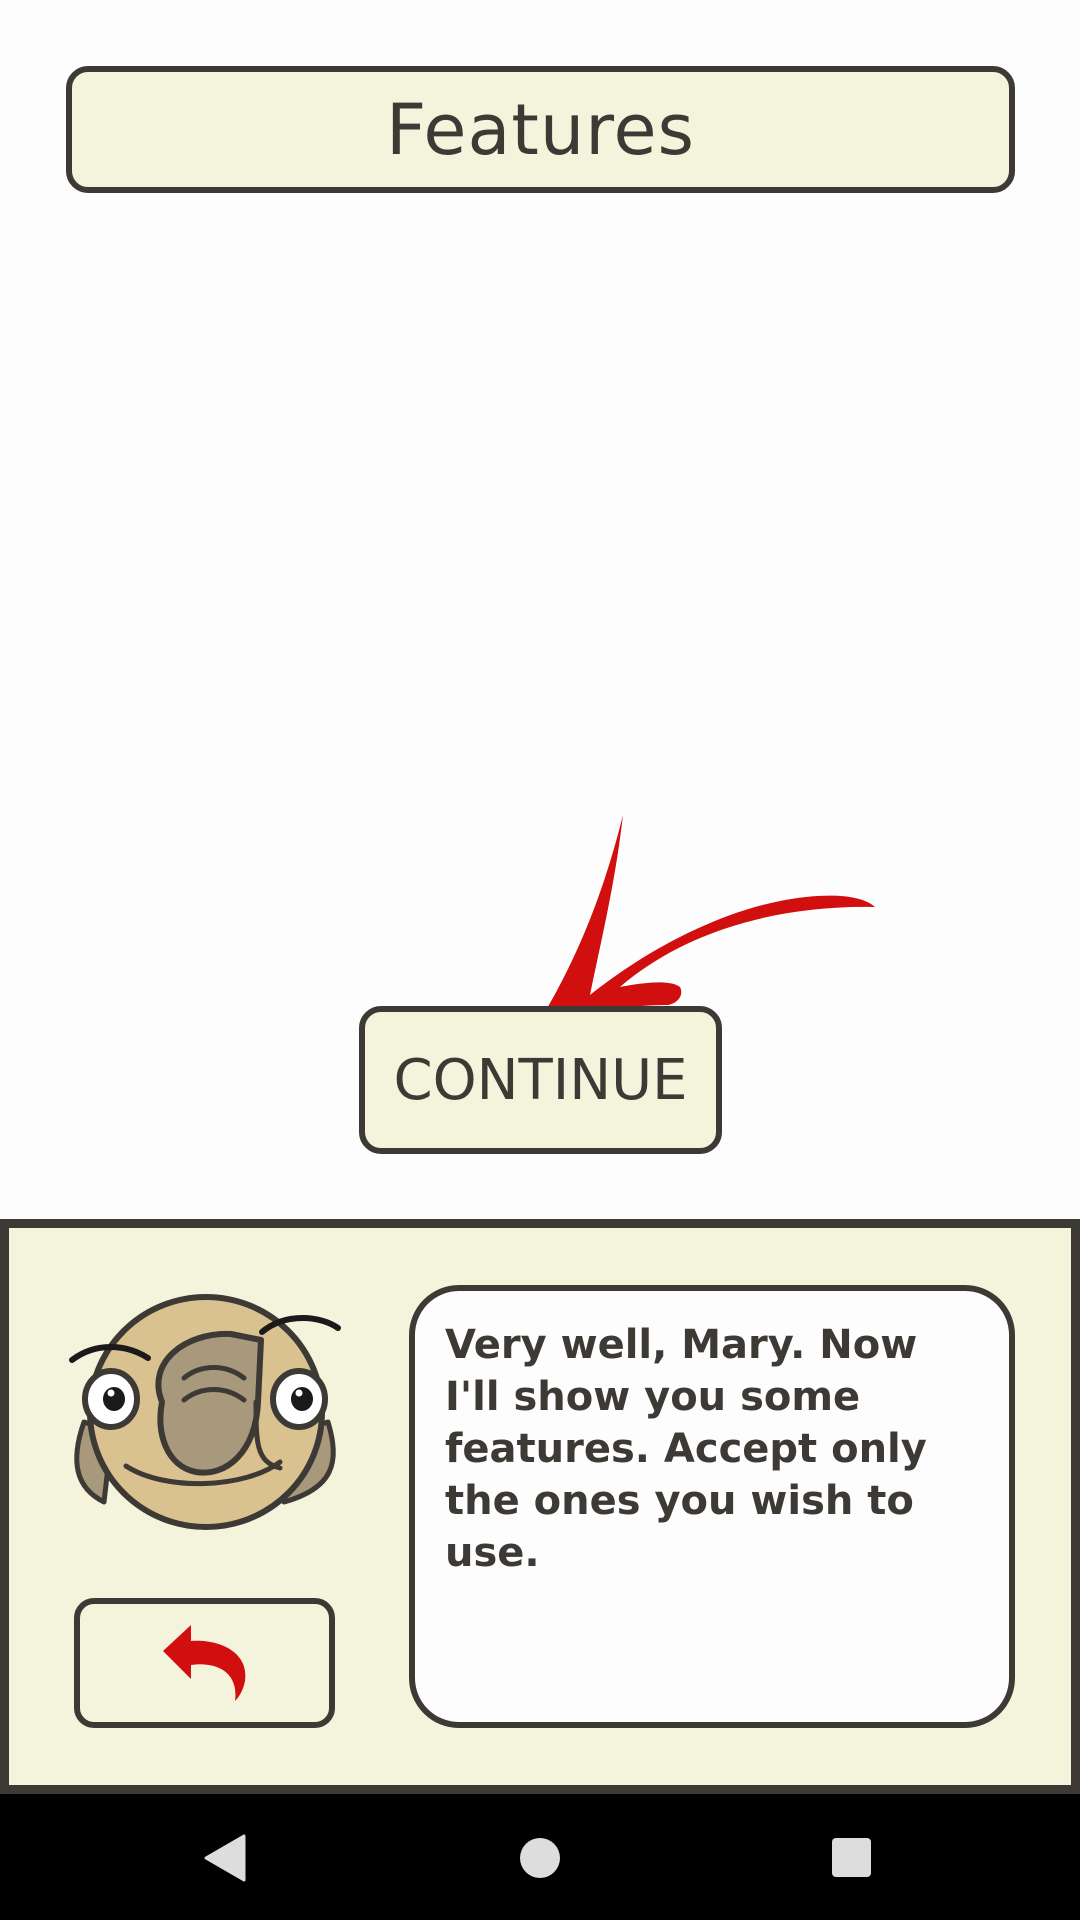 This screenshot has height=1920, width=1080. I want to click on title-banner: Features, so click(540, 129).